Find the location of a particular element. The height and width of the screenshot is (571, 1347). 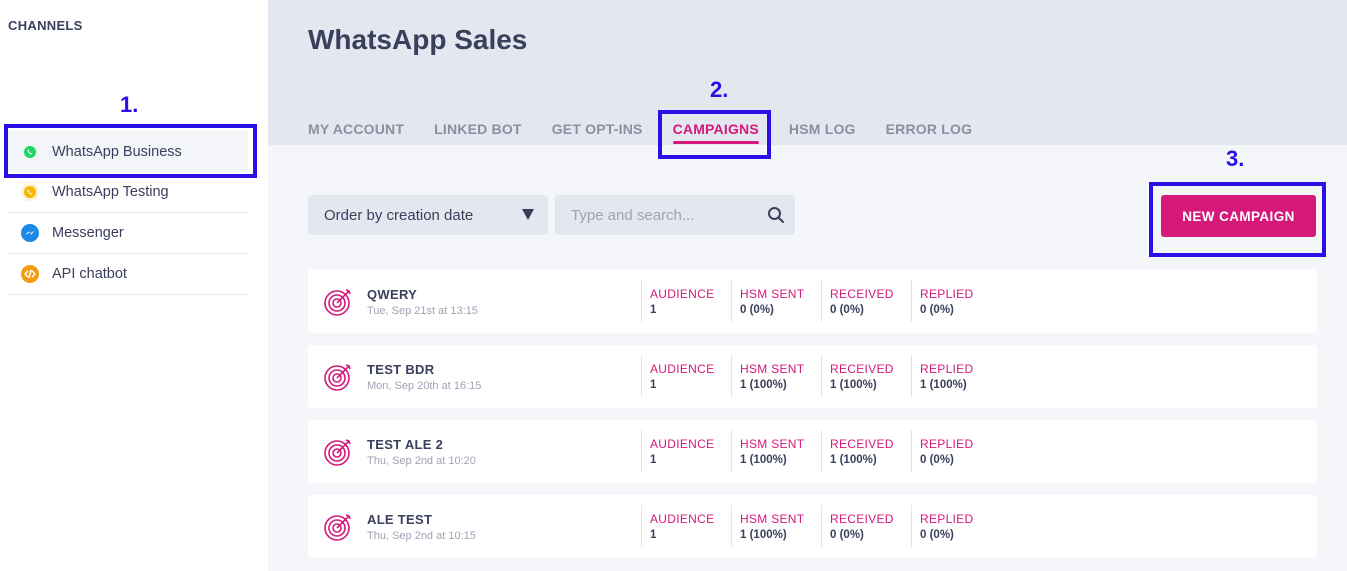

order-select-value: Order by creation date is located at coordinates (399, 215).